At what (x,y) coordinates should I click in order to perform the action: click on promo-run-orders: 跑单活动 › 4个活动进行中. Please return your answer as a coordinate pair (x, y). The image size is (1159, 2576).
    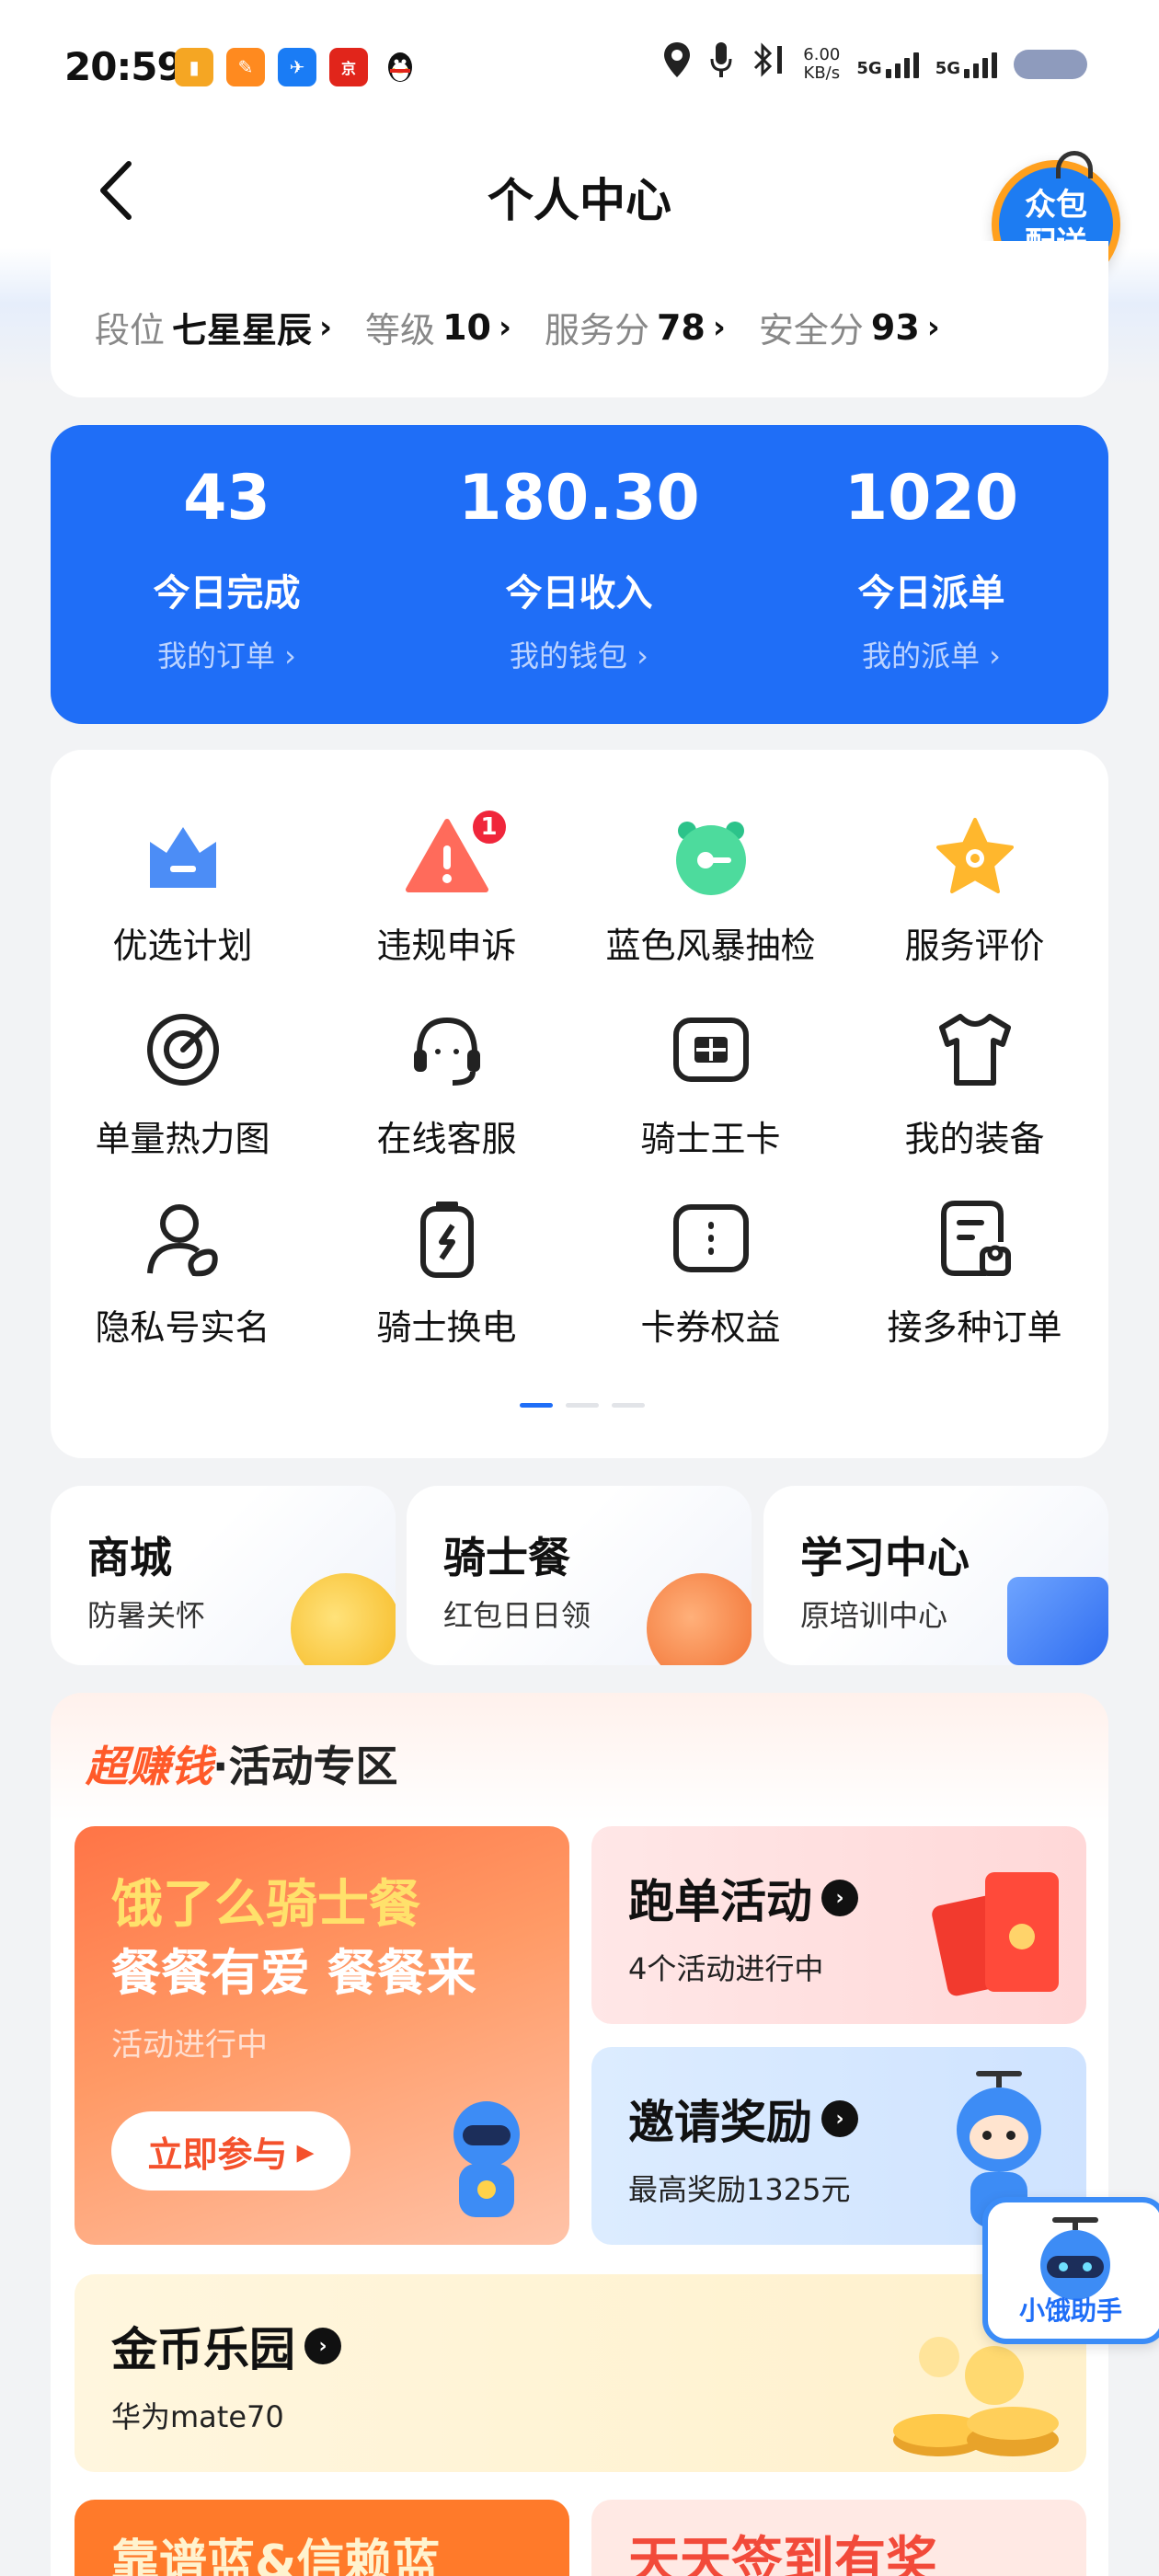
    Looking at the image, I should click on (838, 1925).